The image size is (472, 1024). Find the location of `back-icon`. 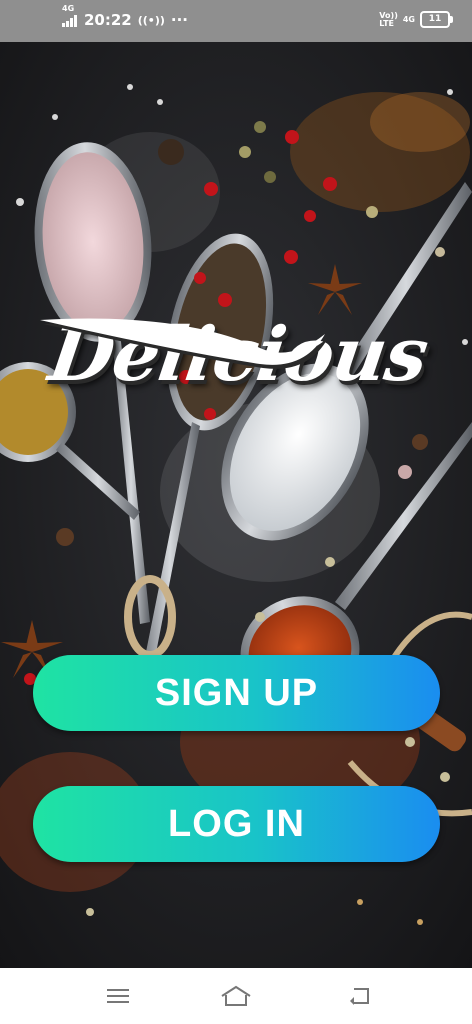

back-icon is located at coordinates (359, 996).